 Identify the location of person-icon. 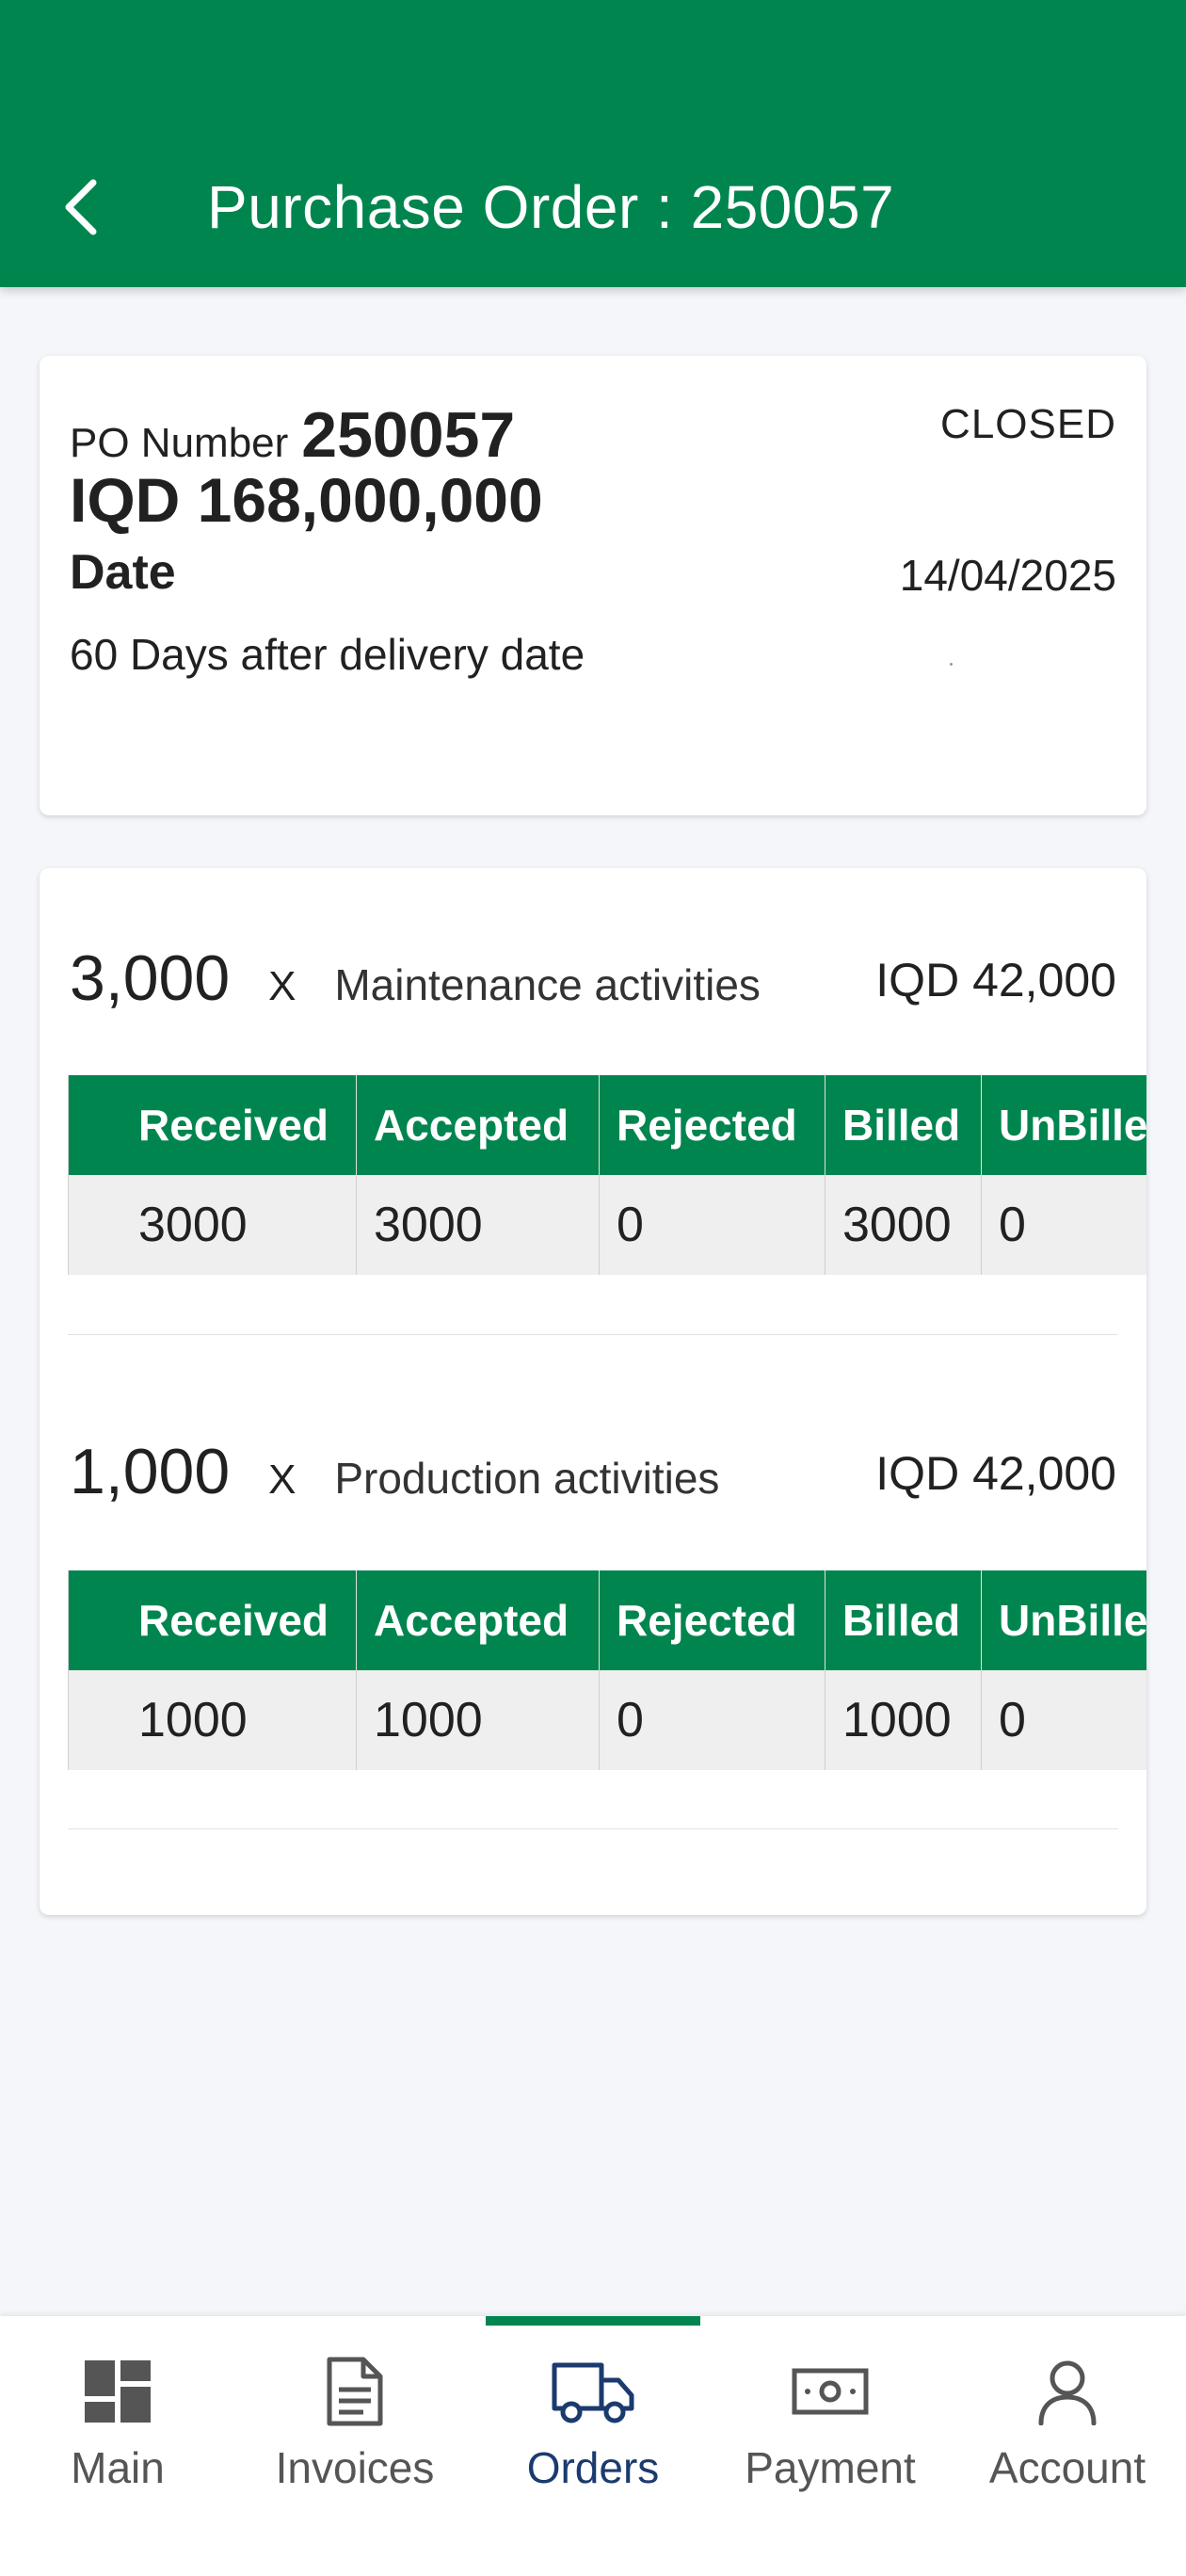
(1067, 2391).